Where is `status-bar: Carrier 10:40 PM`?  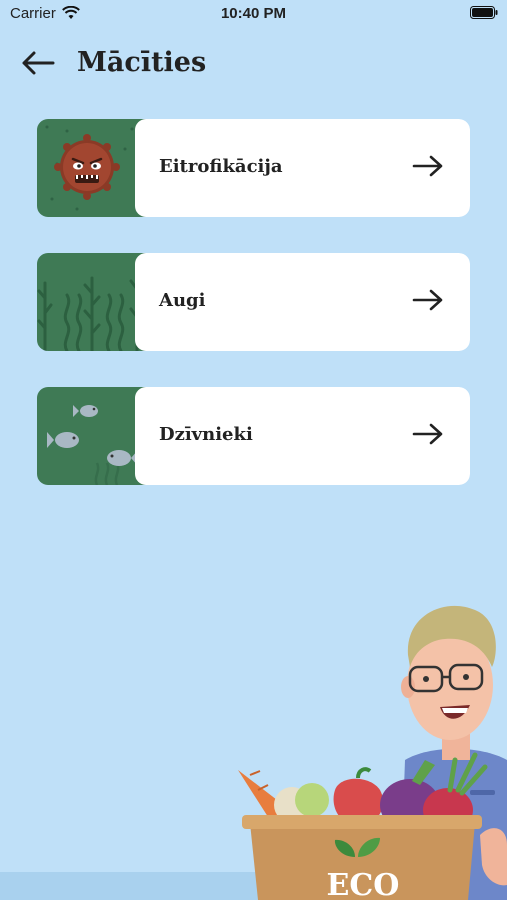 status-bar: Carrier 10:40 PM is located at coordinates (253, 14).